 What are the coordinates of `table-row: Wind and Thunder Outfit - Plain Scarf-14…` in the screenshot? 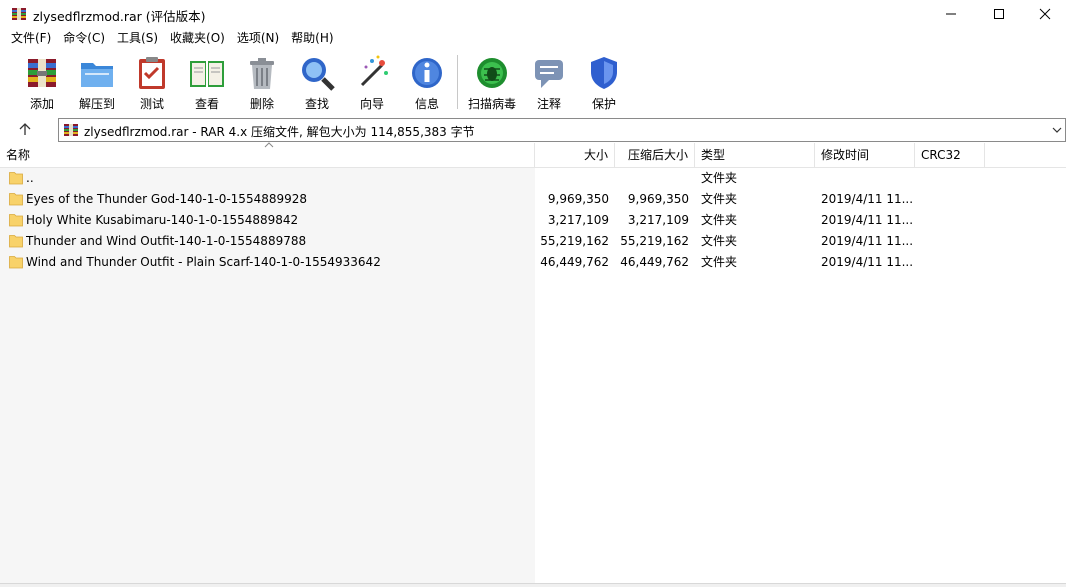 It's located at (533, 262).